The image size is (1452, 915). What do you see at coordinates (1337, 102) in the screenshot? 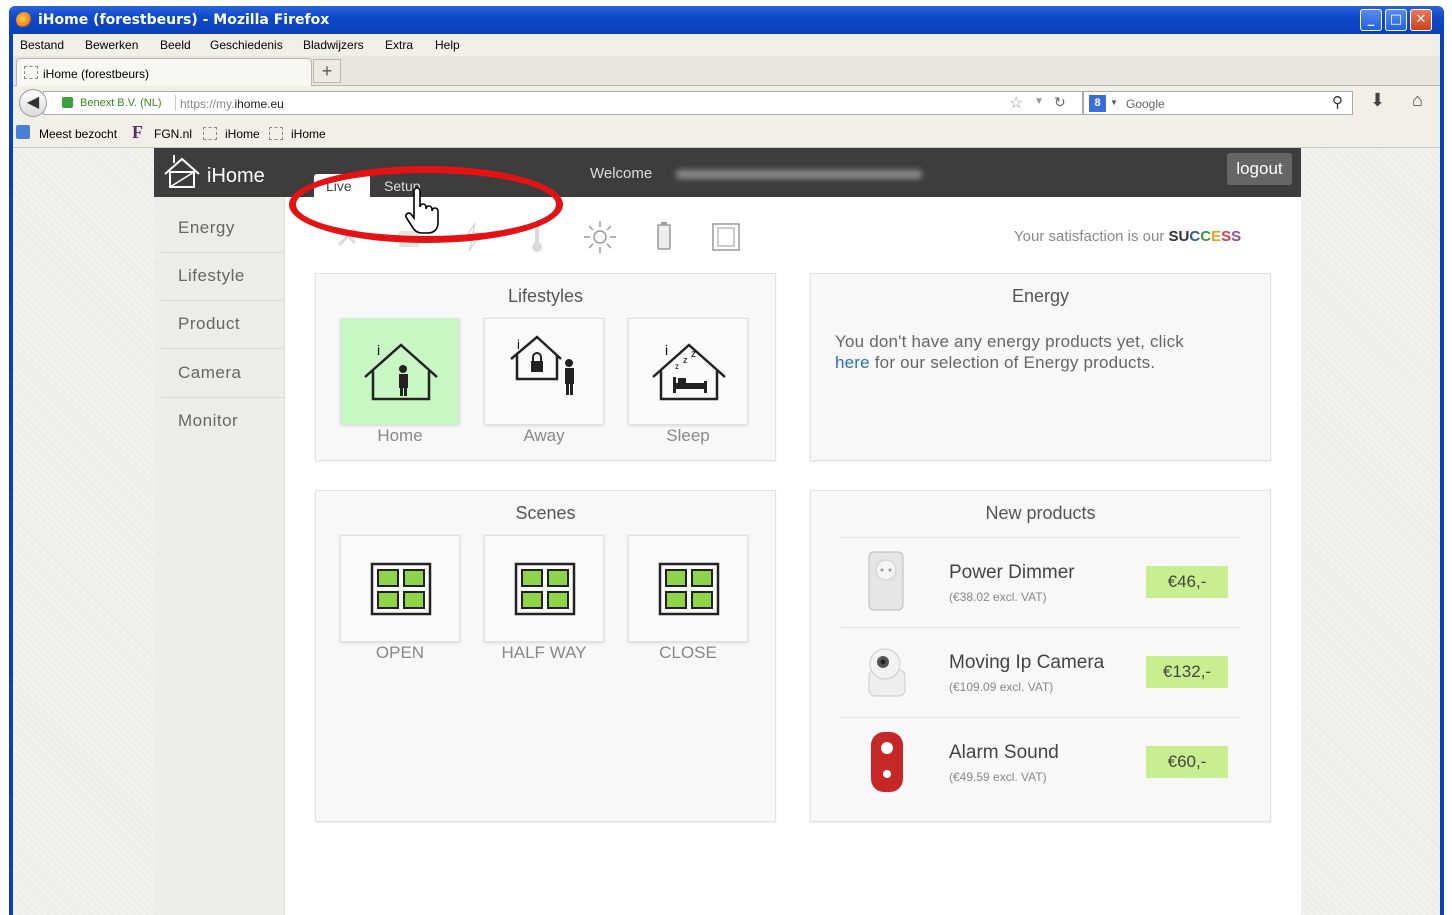
I see `search-icon: ⚲` at bounding box center [1337, 102].